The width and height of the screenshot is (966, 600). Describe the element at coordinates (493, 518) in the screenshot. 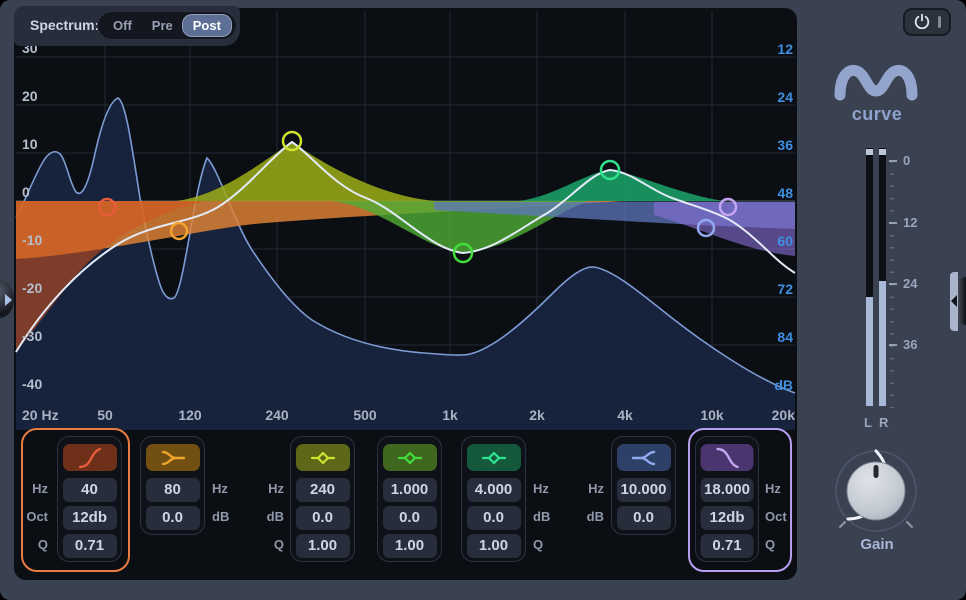

I see `band-5-gain-field: 0.0` at that location.